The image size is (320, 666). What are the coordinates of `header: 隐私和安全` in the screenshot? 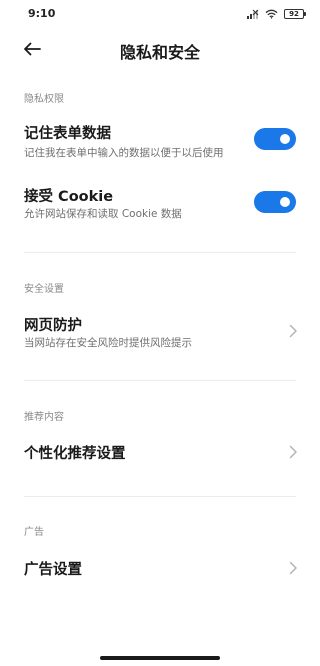 It's located at (160, 49).